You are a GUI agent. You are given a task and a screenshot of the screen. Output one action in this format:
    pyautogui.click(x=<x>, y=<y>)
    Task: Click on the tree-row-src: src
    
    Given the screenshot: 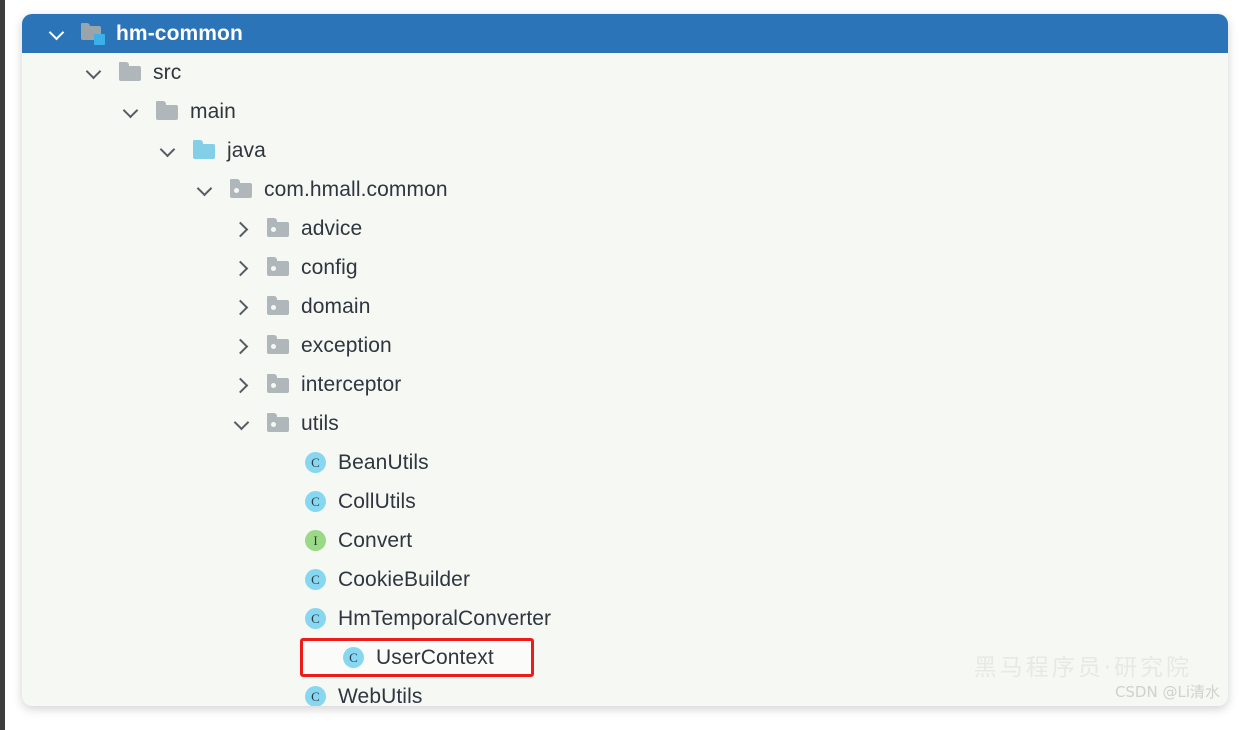 What is the action you would take?
    pyautogui.click(x=625, y=72)
    